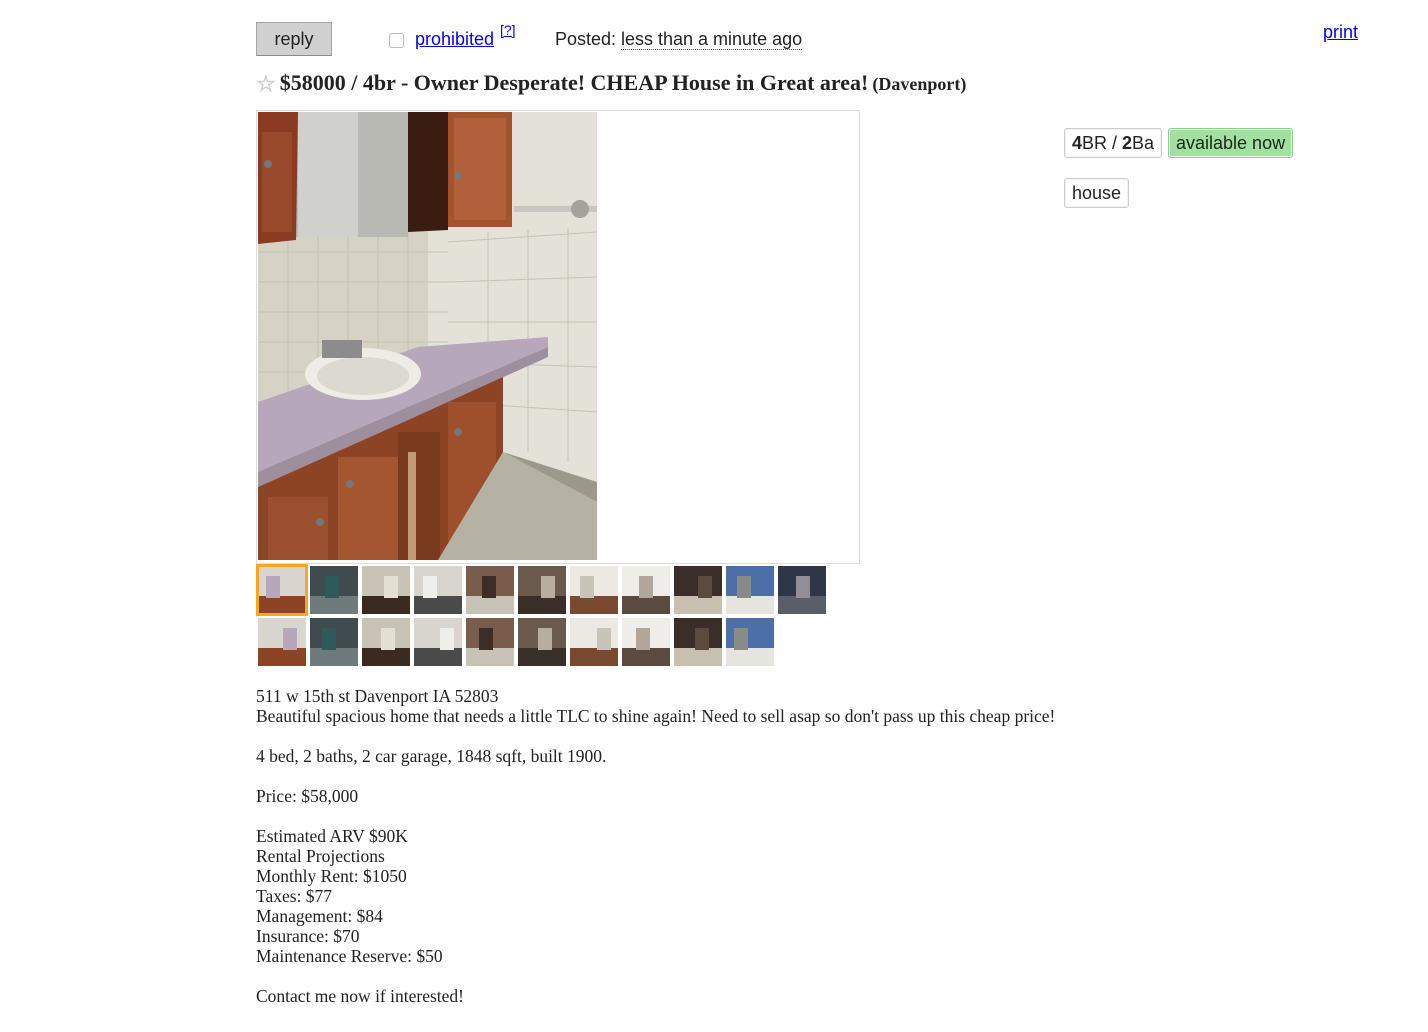 This screenshot has height=1032, width=1428. I want to click on bathroom-suffix: Ba, so click(1143, 142).